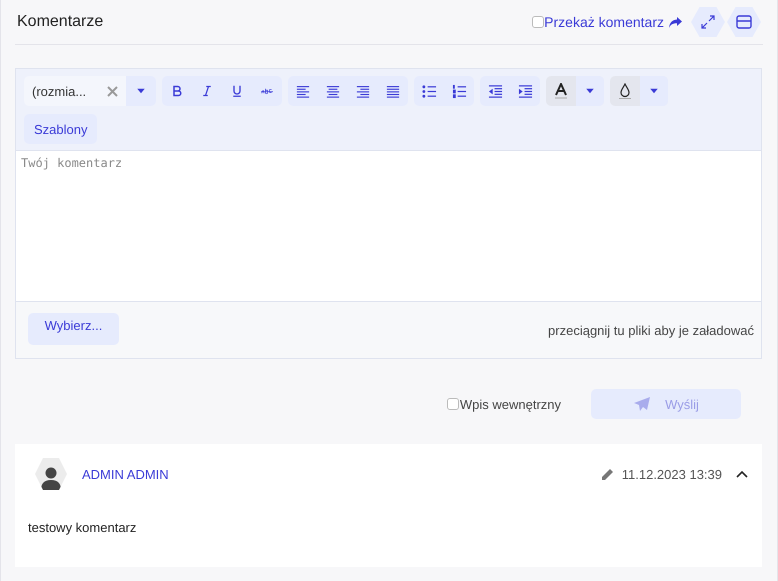 This screenshot has height=581, width=778. What do you see at coordinates (625, 91) in the screenshot?
I see `background-color-icon` at bounding box center [625, 91].